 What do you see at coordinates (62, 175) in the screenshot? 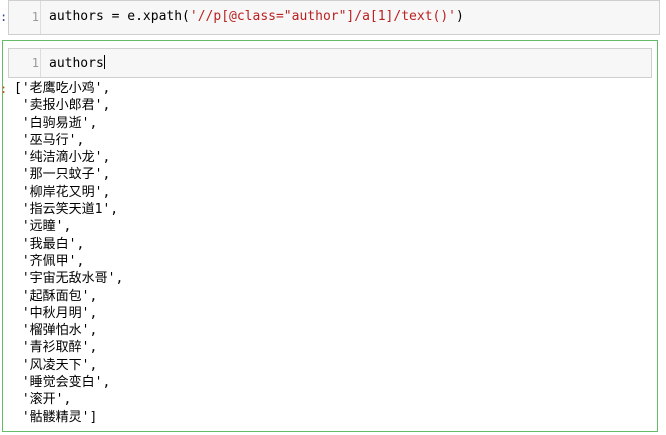
I see `output-line: '那一只蚊子',` at bounding box center [62, 175].